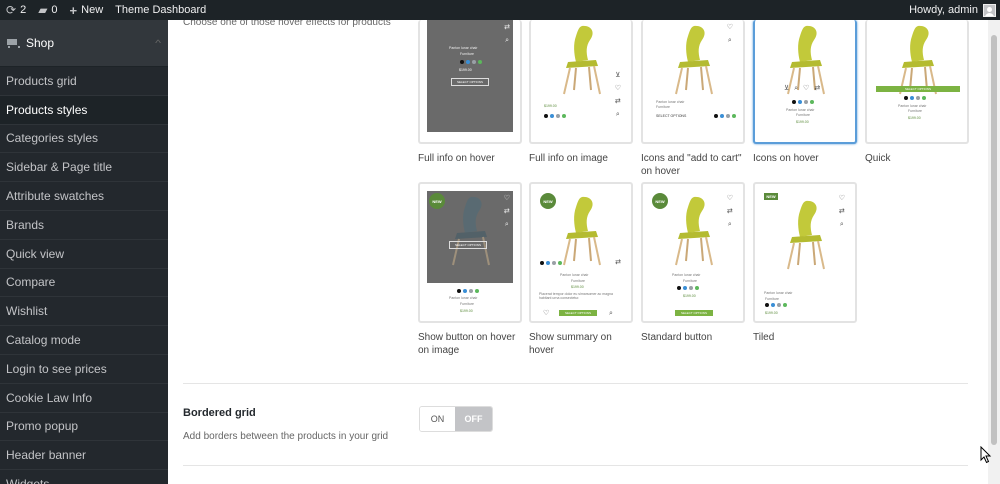 The height and width of the screenshot is (484, 1000). I want to click on sidebar-item-sidebar-page-title: Sidebar & Page title, so click(84, 168).